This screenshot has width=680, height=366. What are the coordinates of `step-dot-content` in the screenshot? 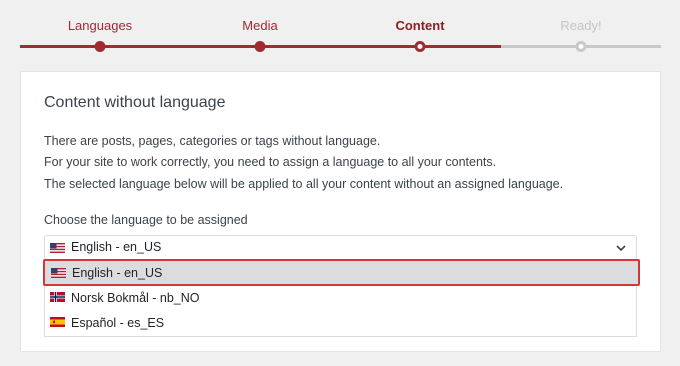 It's located at (420, 46).